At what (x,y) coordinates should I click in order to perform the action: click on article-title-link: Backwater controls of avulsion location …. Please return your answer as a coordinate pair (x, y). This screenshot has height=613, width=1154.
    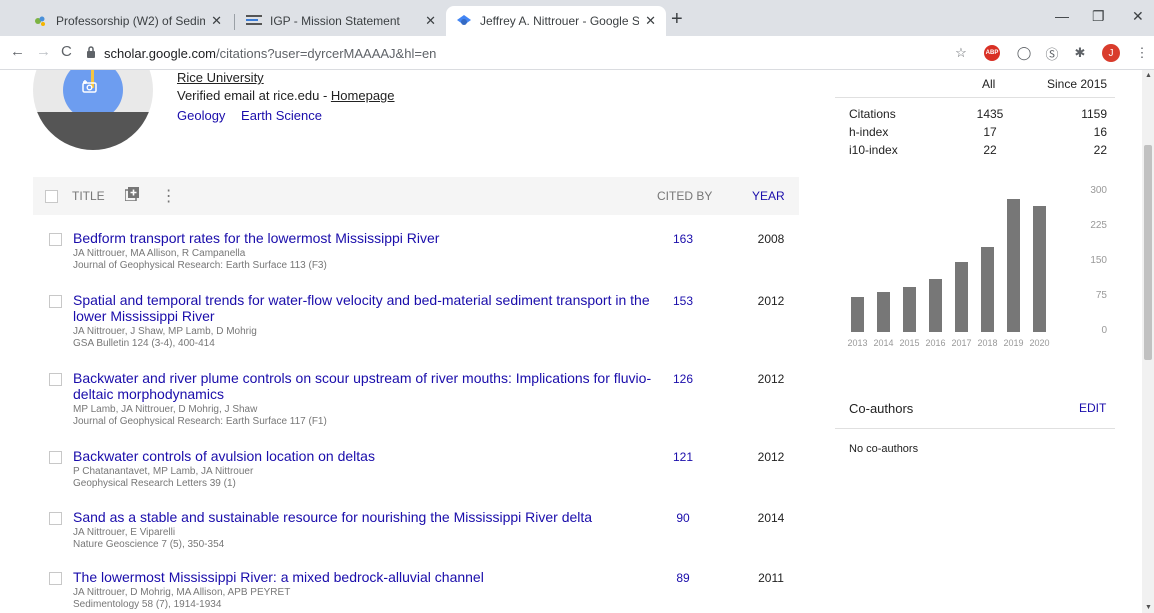
    Looking at the image, I should click on (363, 456).